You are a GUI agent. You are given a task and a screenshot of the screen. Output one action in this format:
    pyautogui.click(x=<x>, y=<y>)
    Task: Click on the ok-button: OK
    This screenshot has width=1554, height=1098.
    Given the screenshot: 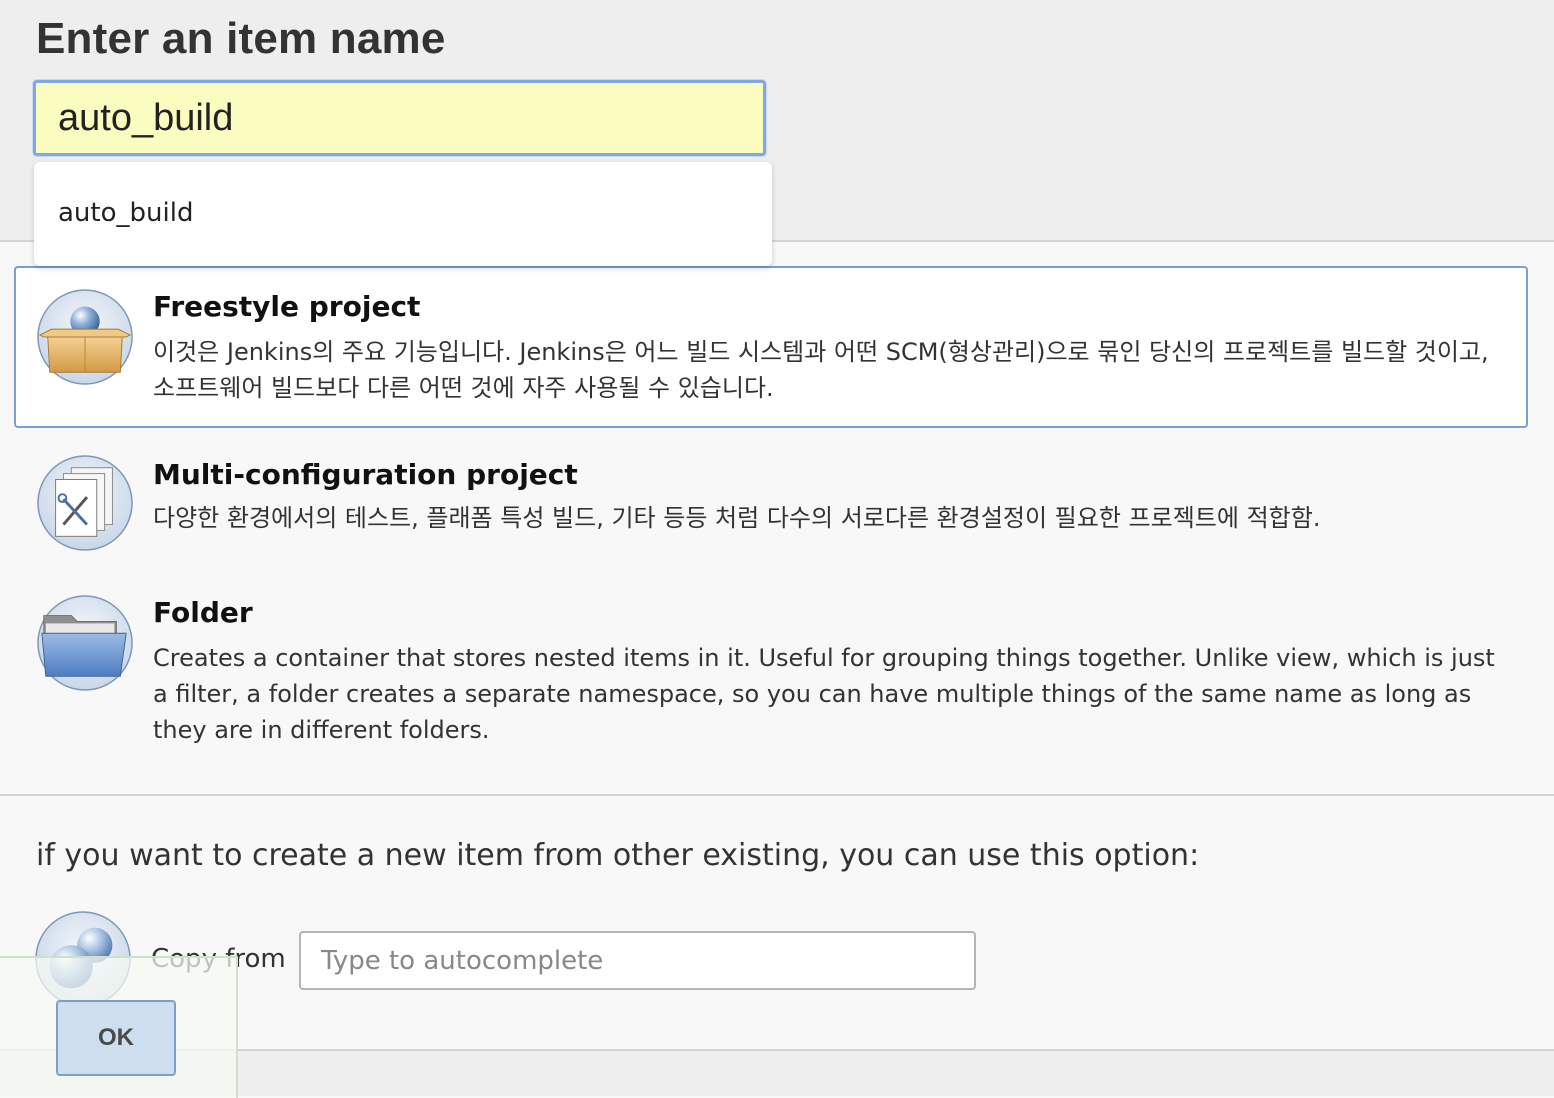 What is the action you would take?
    pyautogui.click(x=116, y=1038)
    